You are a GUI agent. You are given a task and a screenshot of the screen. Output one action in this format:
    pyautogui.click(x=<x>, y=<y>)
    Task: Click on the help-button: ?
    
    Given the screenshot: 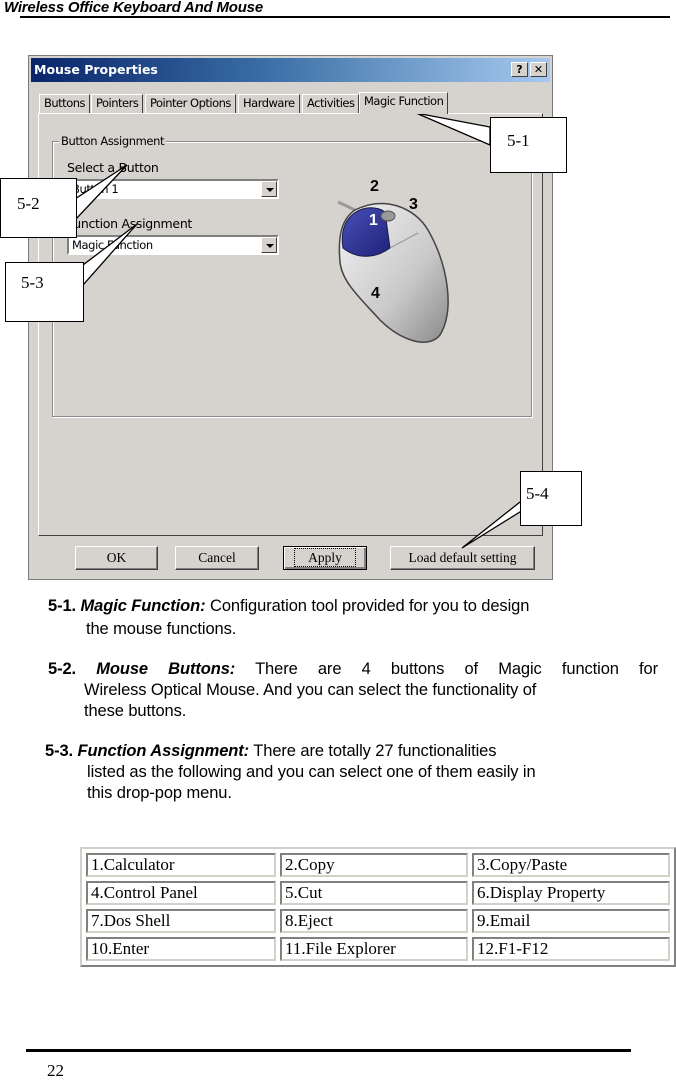 What is the action you would take?
    pyautogui.click(x=519, y=69)
    